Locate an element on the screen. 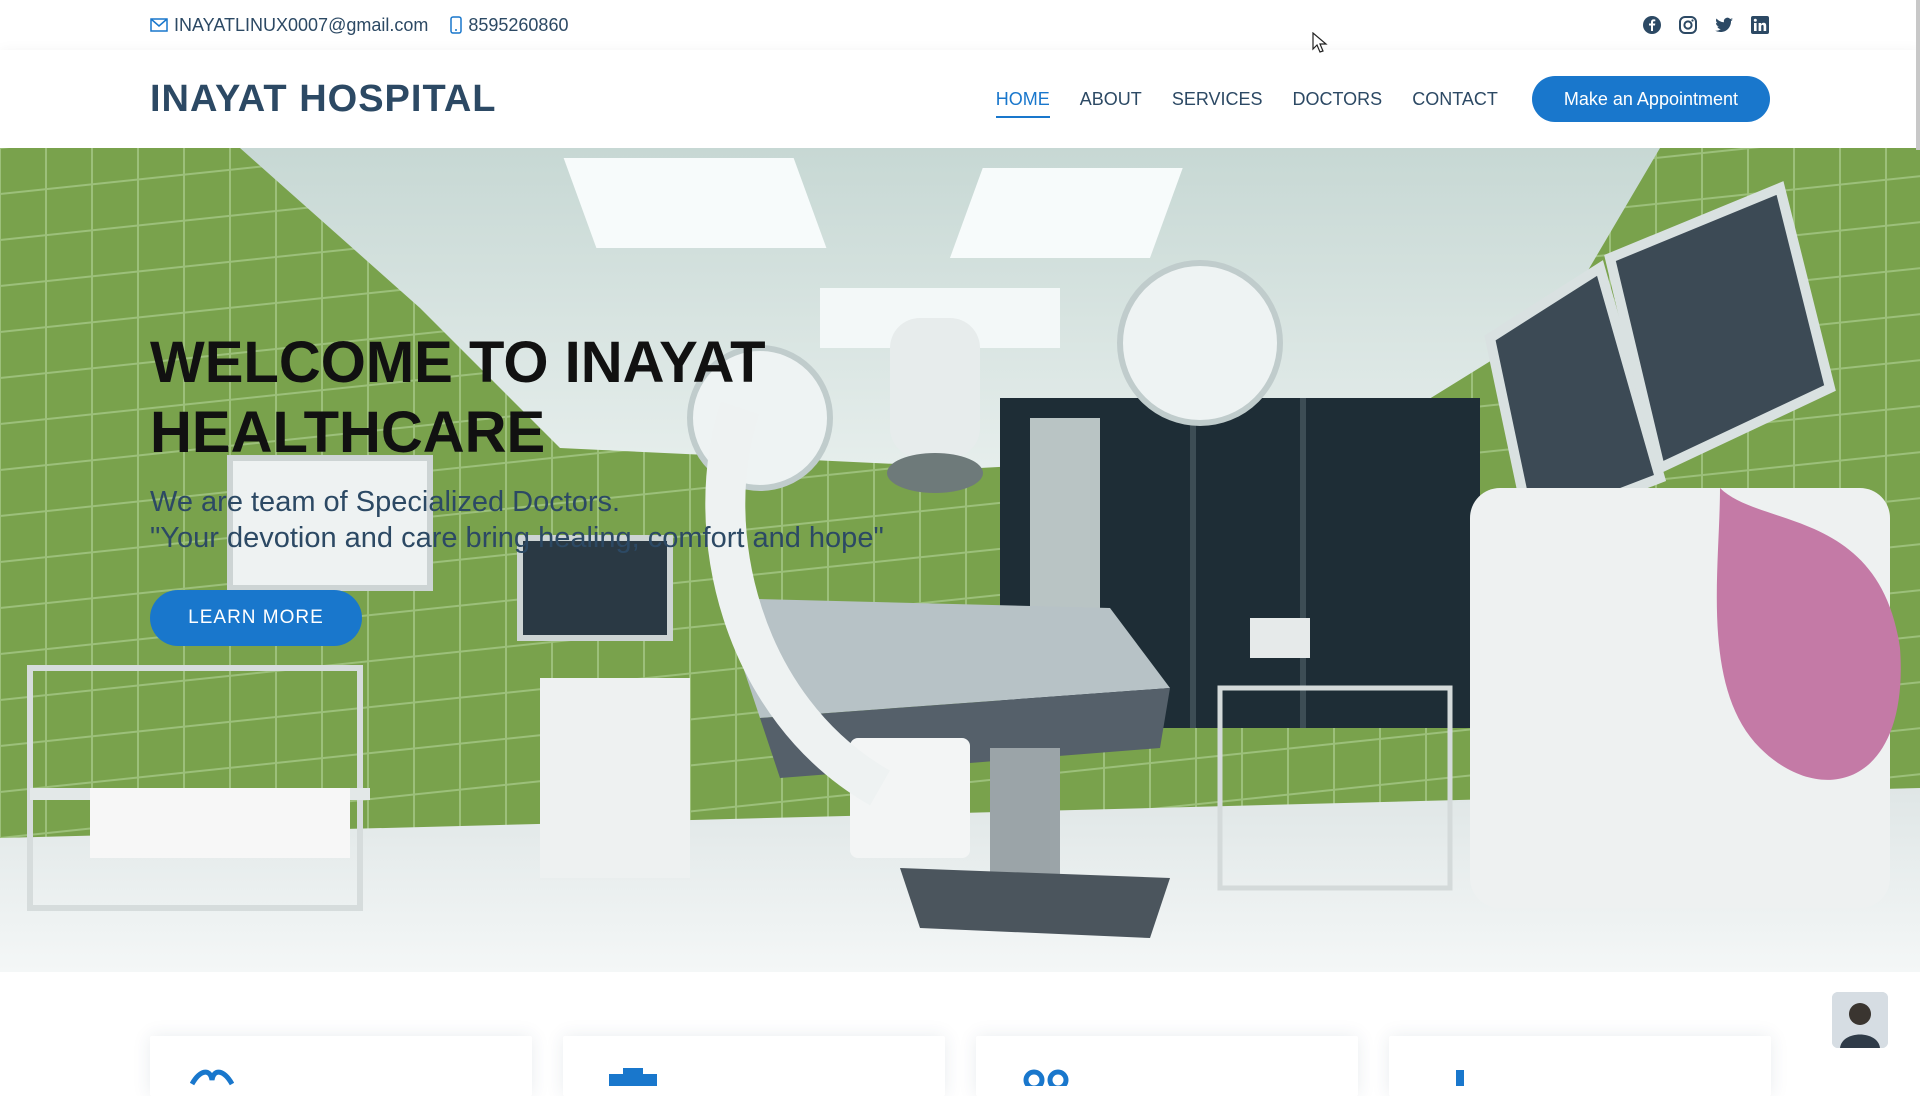 This screenshot has height=1096, width=1920. email-item: INAYATLINUX0007@gmail.com is located at coordinates (289, 25).